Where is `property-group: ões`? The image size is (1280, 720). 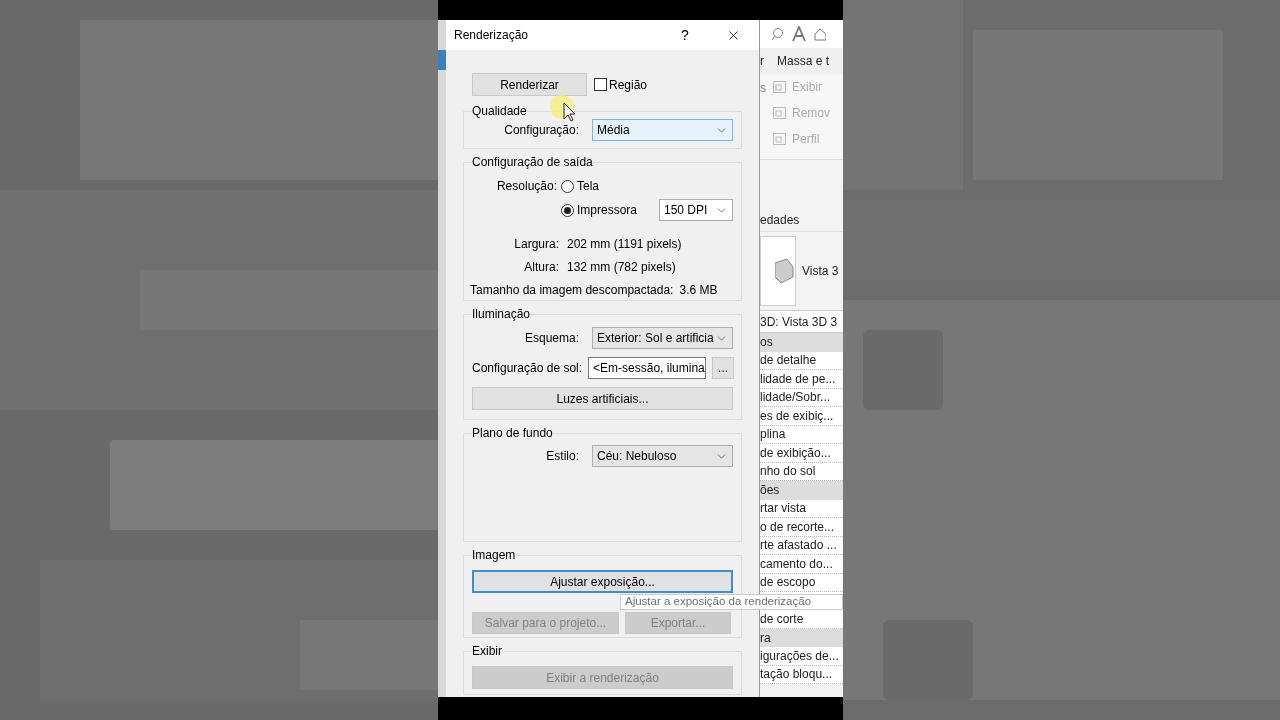
property-group: ões is located at coordinates (801, 490).